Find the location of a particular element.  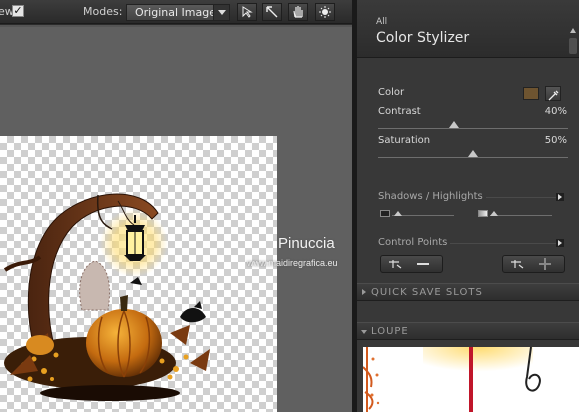

light-tool-button is located at coordinates (325, 12).